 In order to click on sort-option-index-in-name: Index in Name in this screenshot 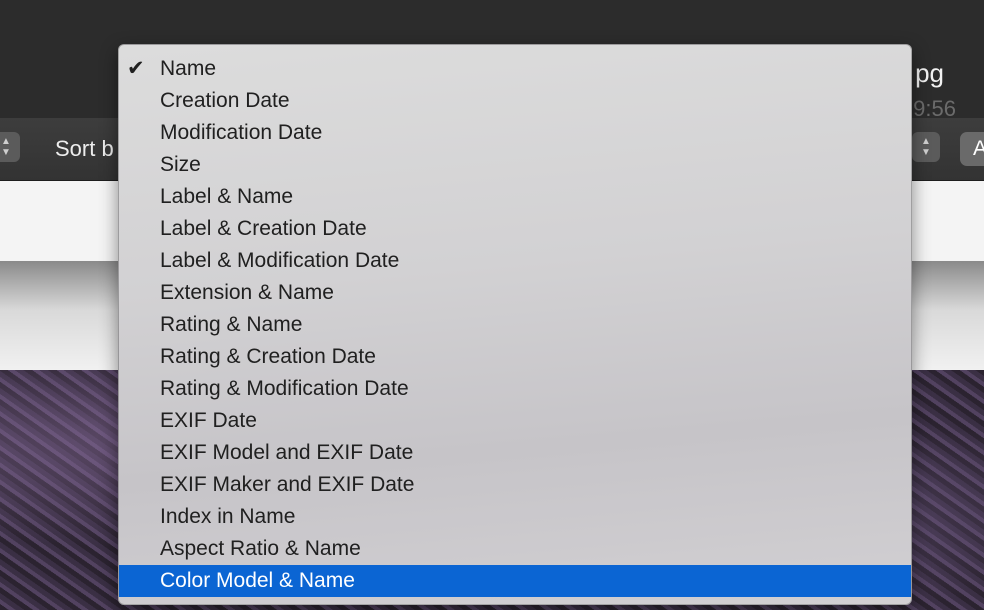, I will do `click(515, 517)`.